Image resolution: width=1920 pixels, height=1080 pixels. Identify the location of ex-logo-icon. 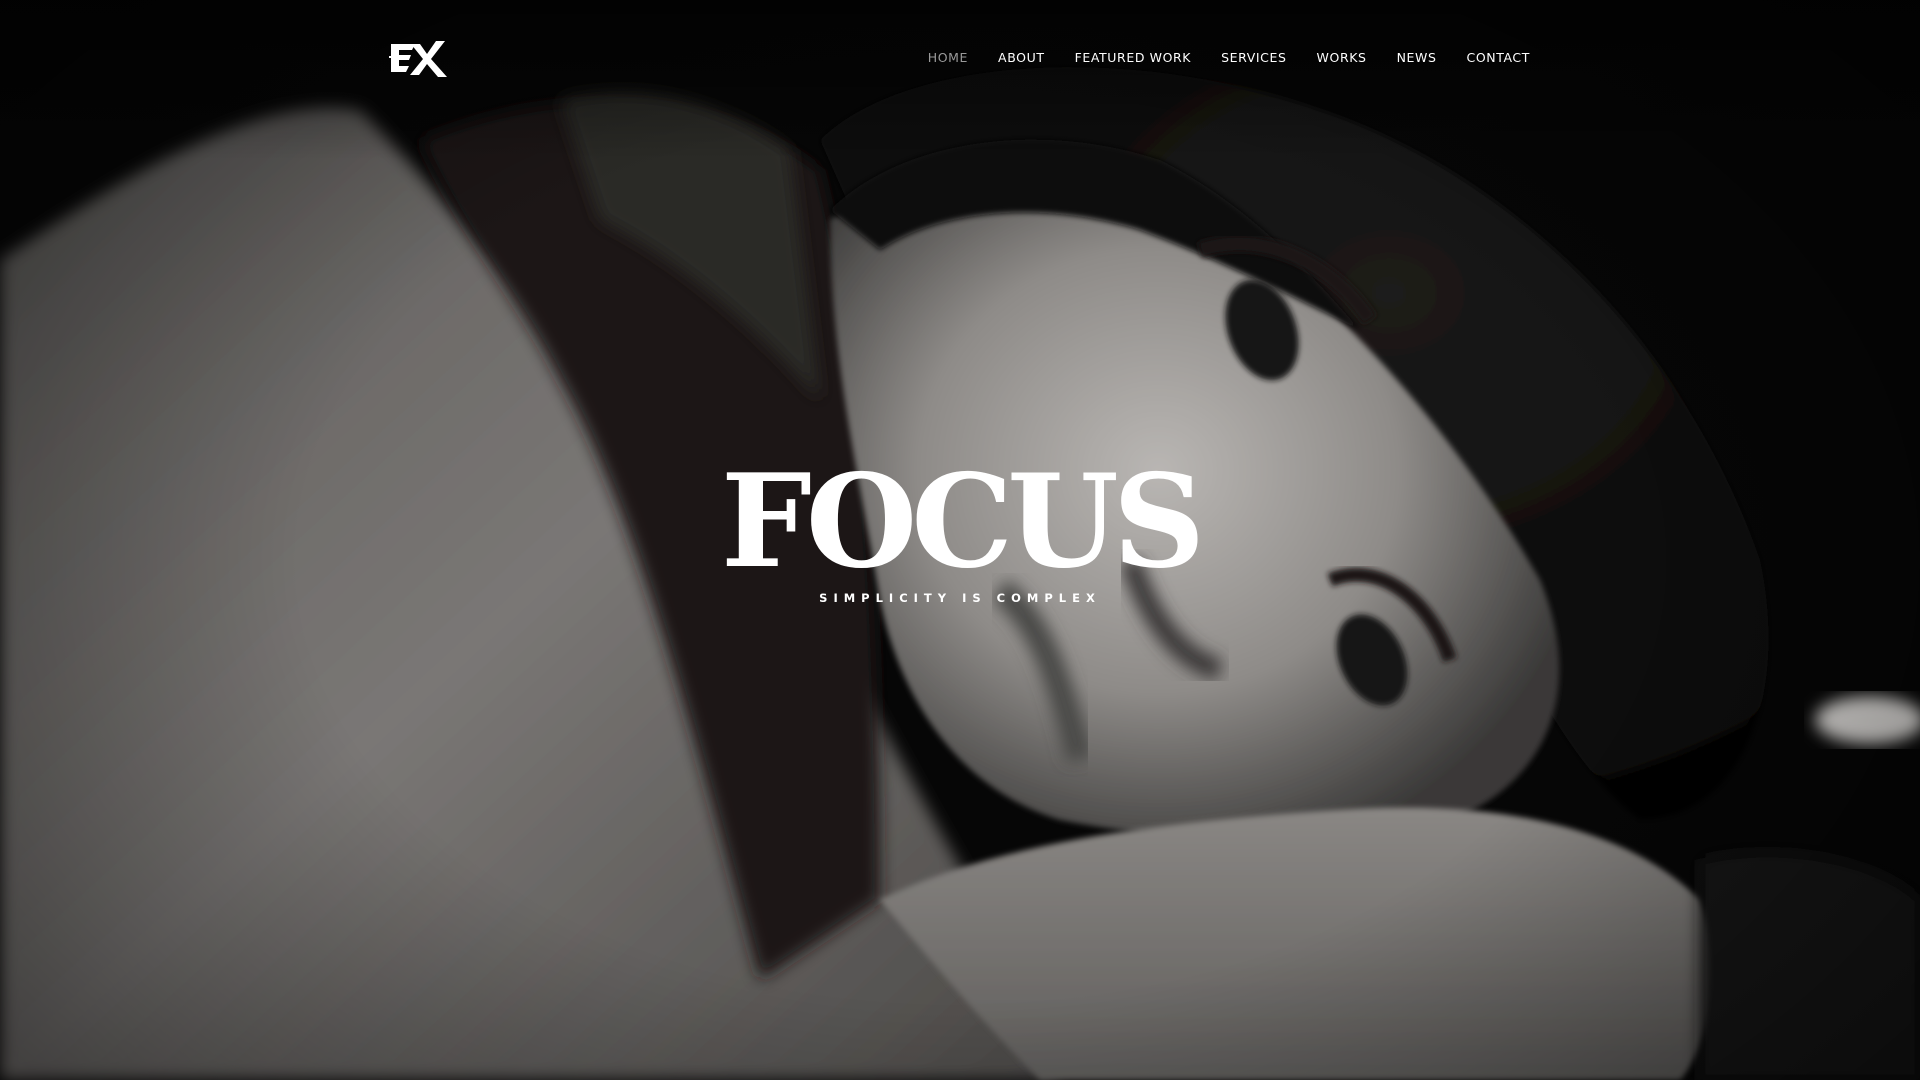
(419, 58).